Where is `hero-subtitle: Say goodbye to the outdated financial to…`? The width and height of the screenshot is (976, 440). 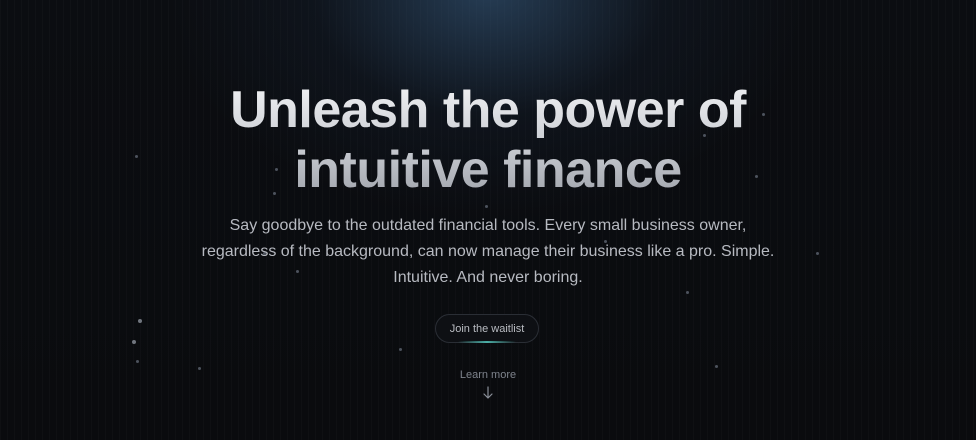 hero-subtitle: Say goodbye to the outdated financial to… is located at coordinates (488, 252).